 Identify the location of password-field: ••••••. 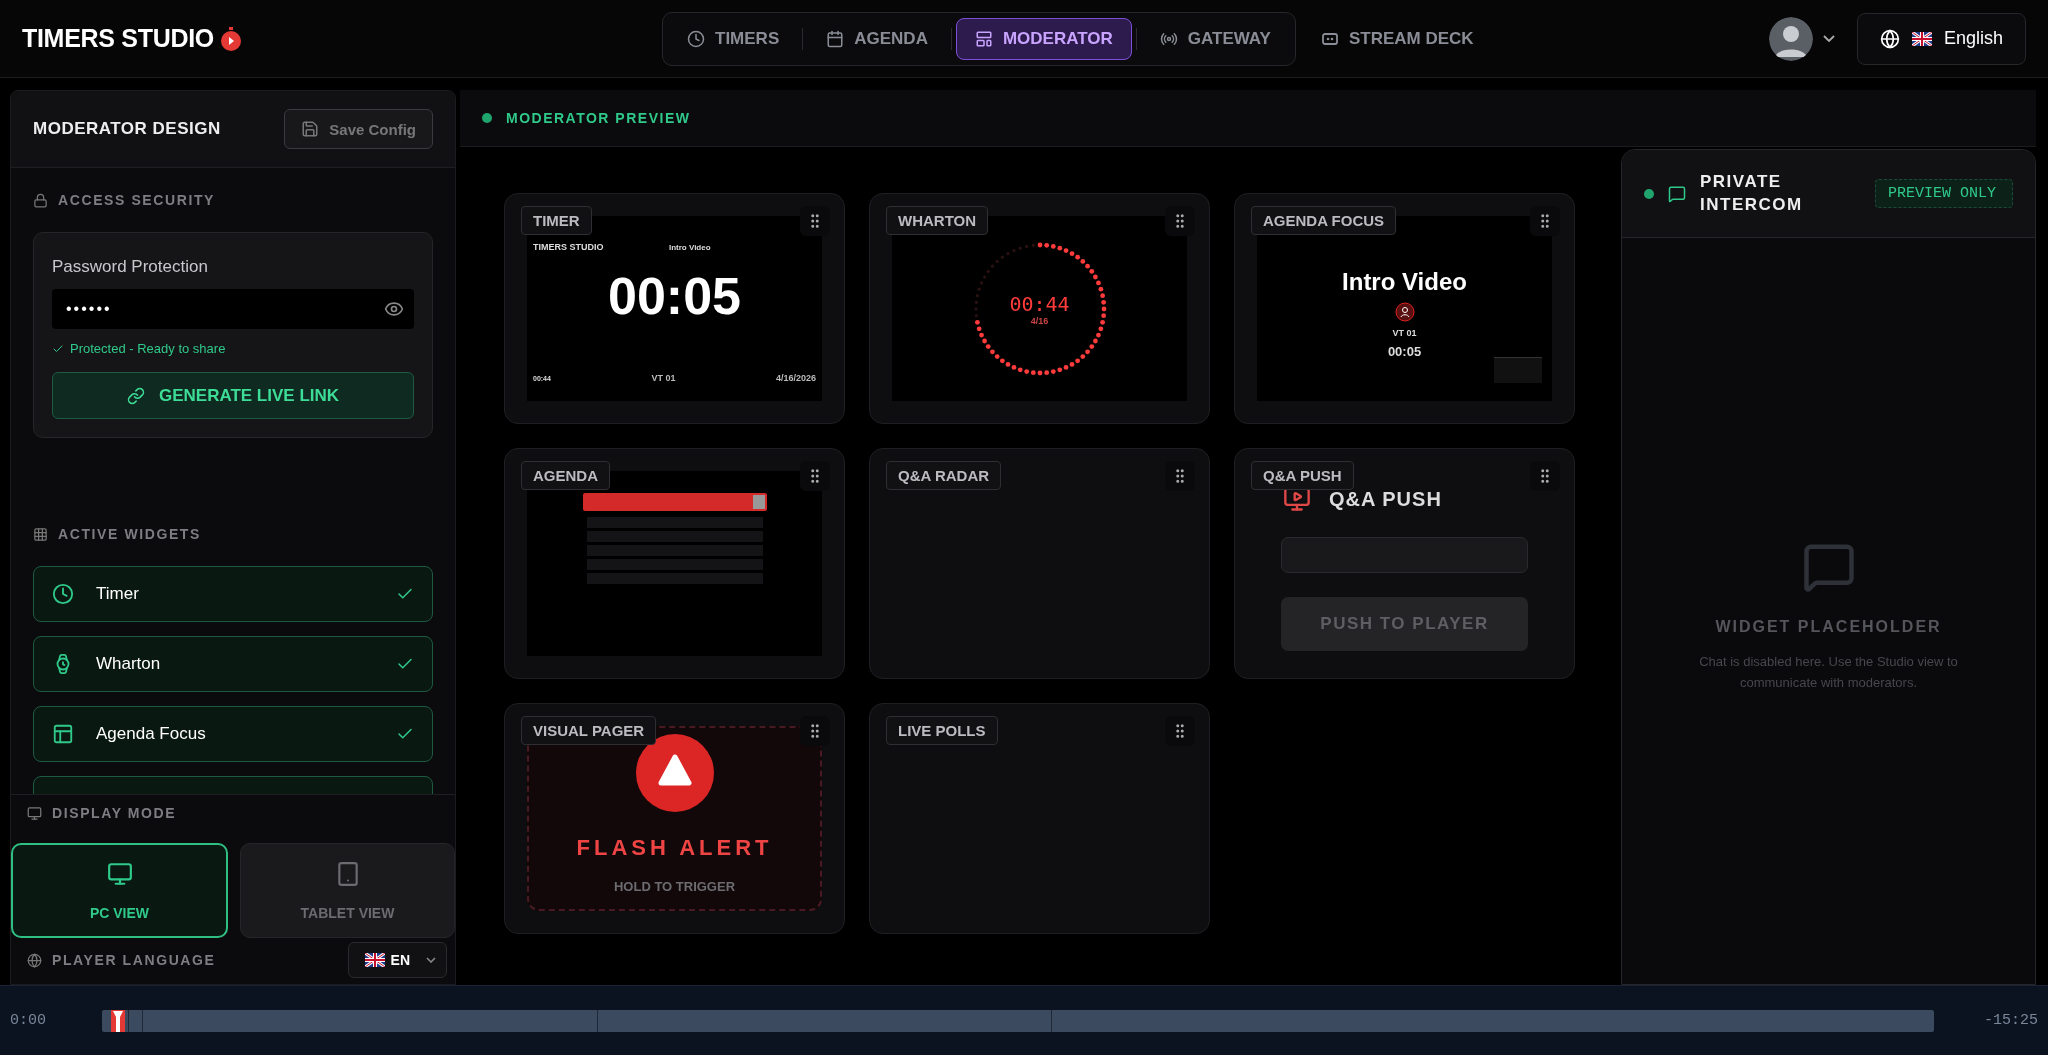
(233, 309).